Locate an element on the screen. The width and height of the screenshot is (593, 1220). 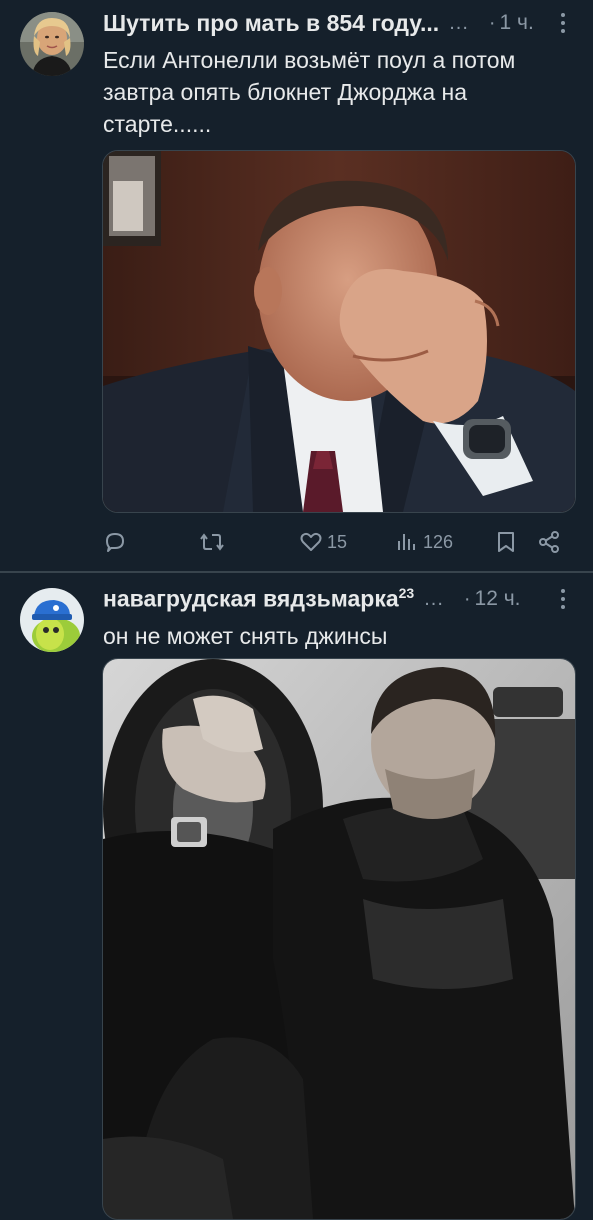
views-button: 126 is located at coordinates (424, 542).